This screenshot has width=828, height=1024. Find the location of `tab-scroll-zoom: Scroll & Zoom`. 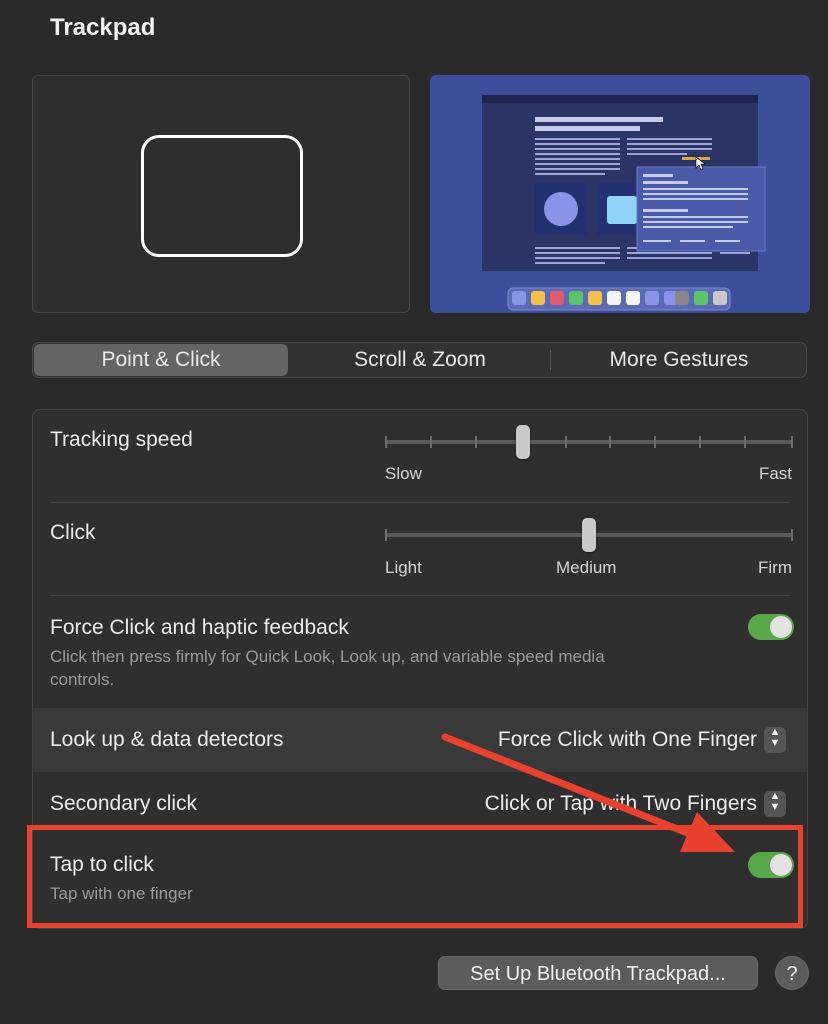

tab-scroll-zoom: Scroll & Zoom is located at coordinates (420, 360).